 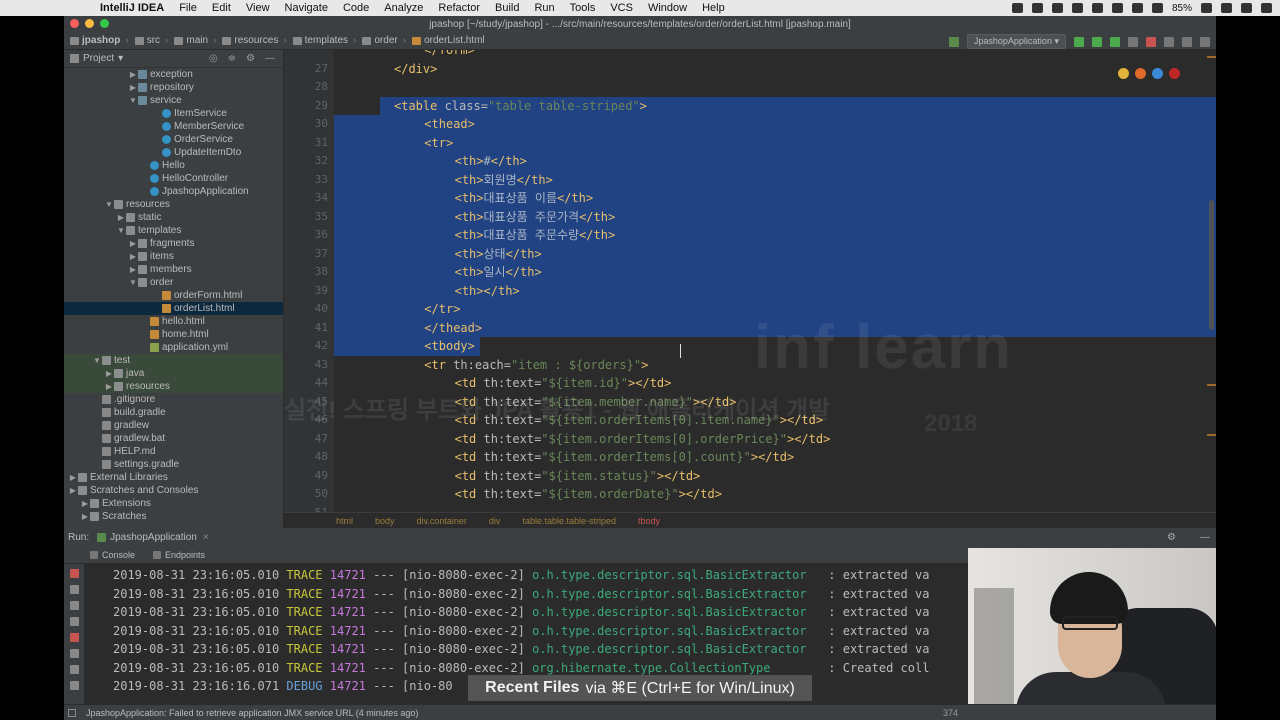 What do you see at coordinates (99, 40) in the screenshot?
I see `nav-crumb-project: jpashop ›` at bounding box center [99, 40].